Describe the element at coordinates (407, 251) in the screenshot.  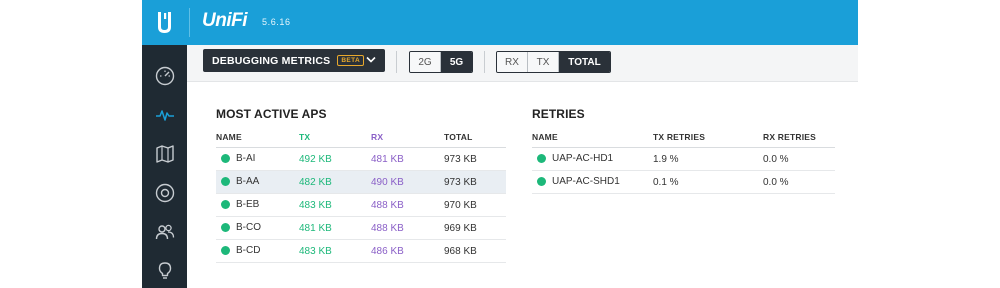
I see `rx-value: 486 KB` at that location.